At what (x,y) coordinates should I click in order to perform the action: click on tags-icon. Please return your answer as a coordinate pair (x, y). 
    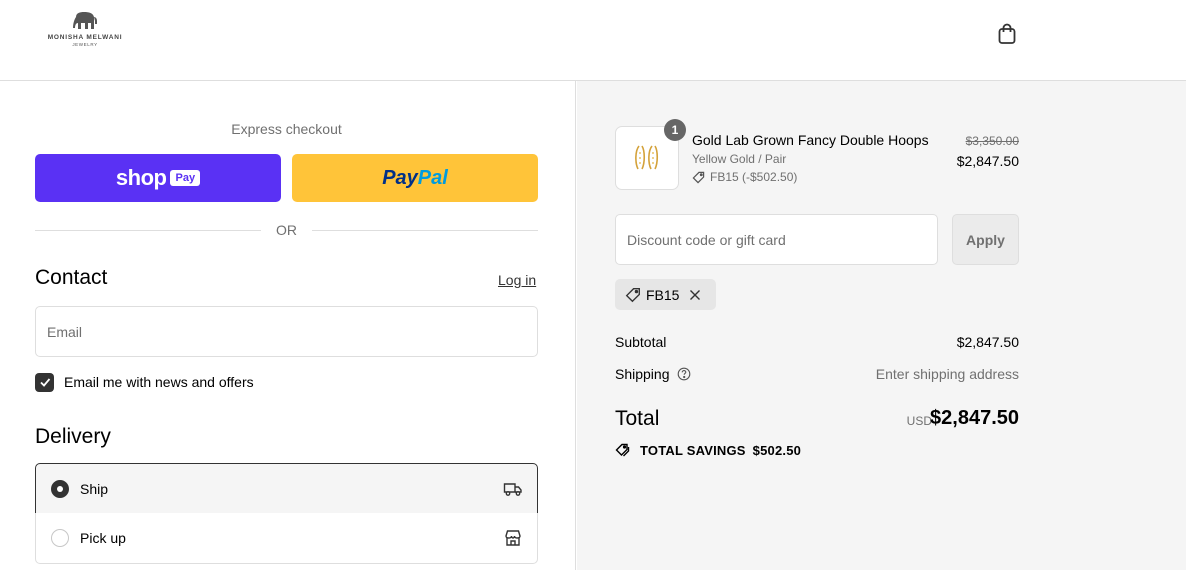
    Looking at the image, I should click on (622, 450).